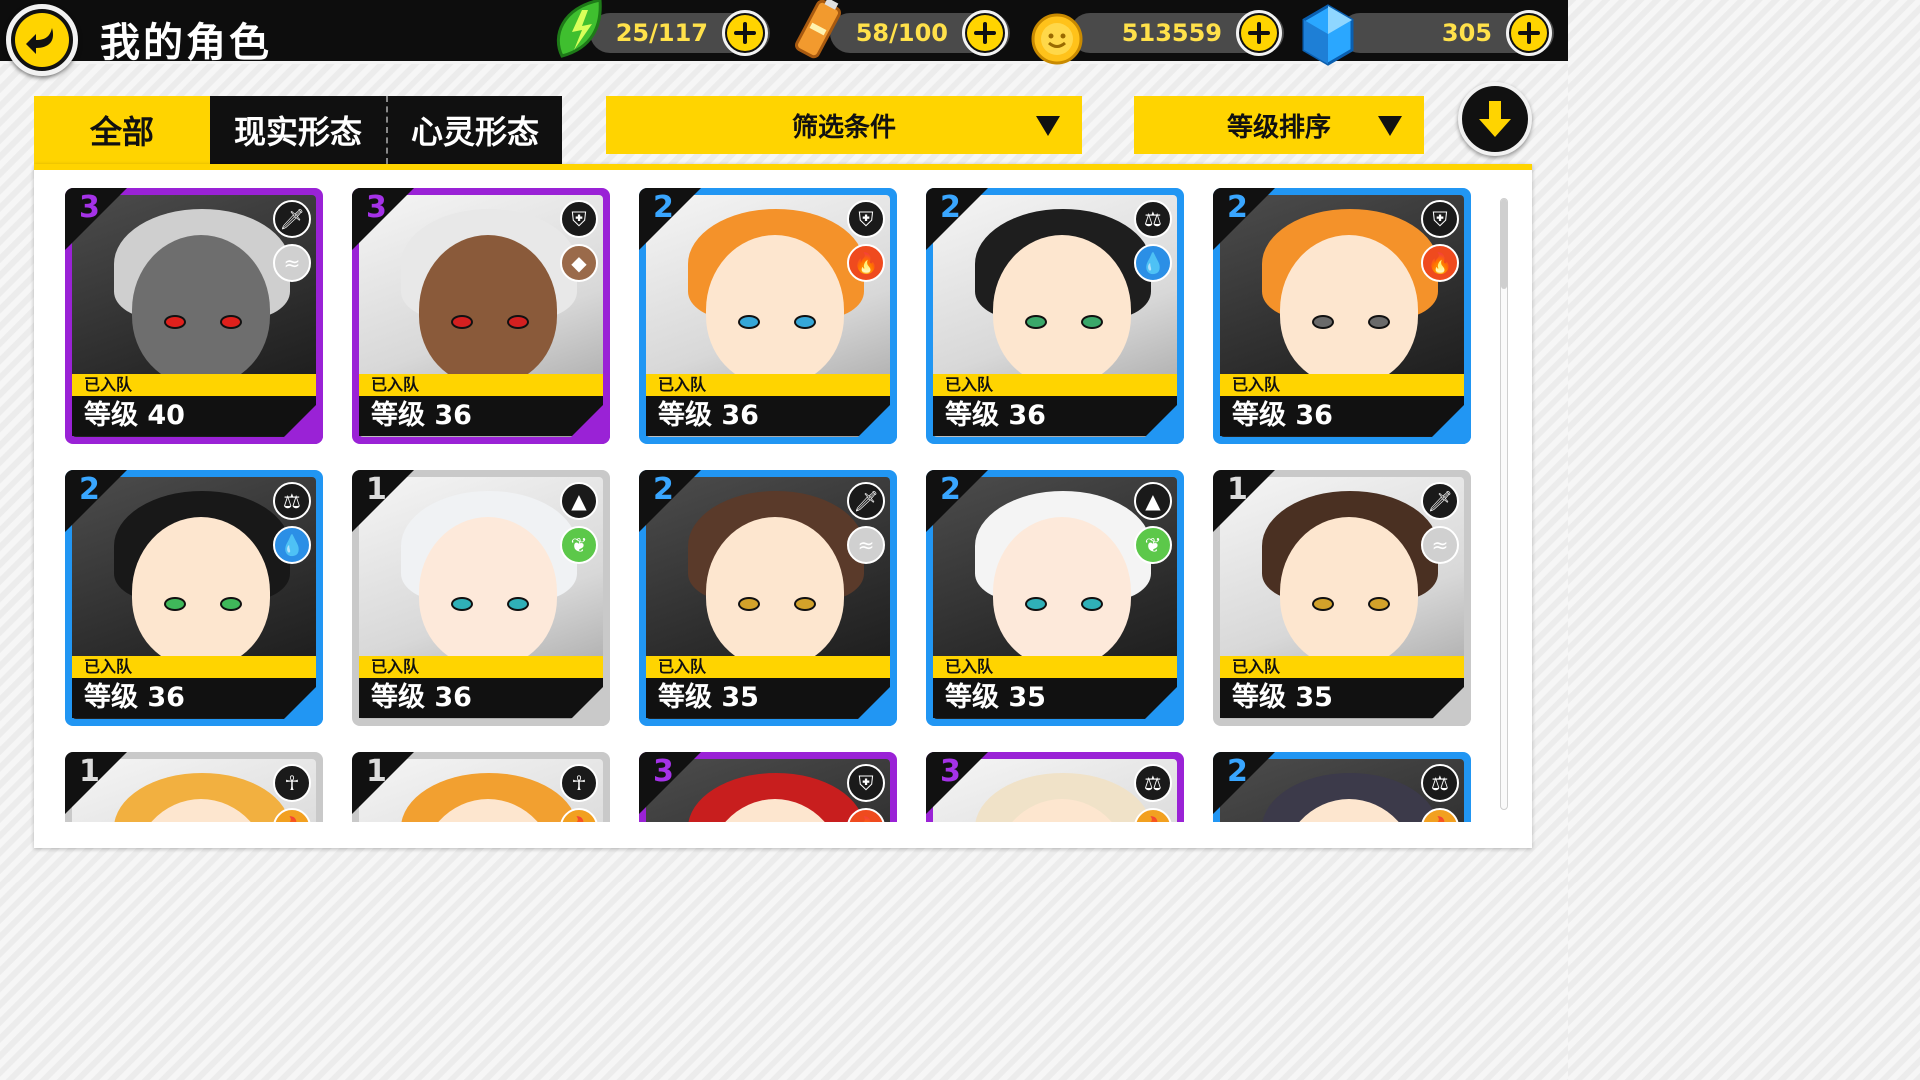 The height and width of the screenshot is (1080, 1920). What do you see at coordinates (298, 130) in the screenshot?
I see `tab-reality-form: 现实形态` at bounding box center [298, 130].